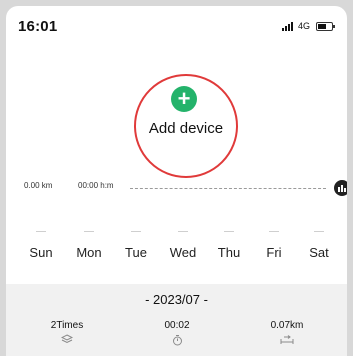  I want to click on month-selector: - 2023/07 -, so click(176, 299).